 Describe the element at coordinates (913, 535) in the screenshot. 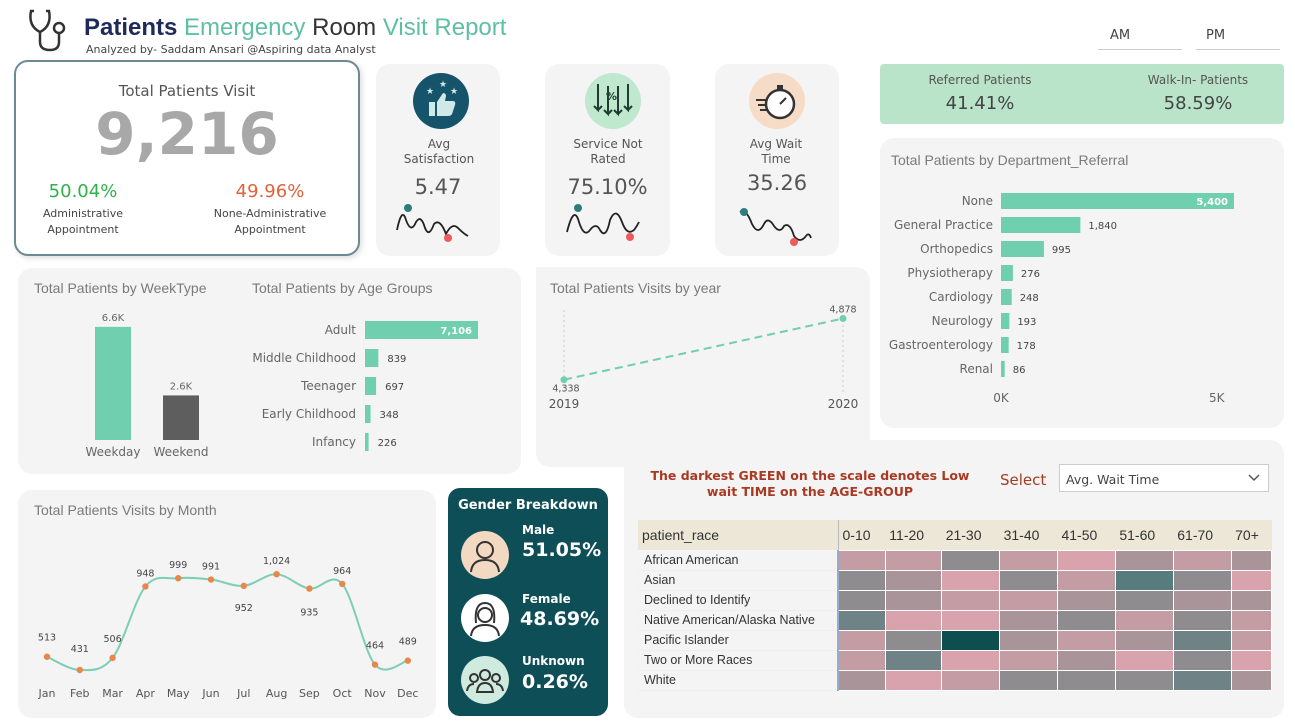

I see `heatmap-column-header: 11-20` at that location.